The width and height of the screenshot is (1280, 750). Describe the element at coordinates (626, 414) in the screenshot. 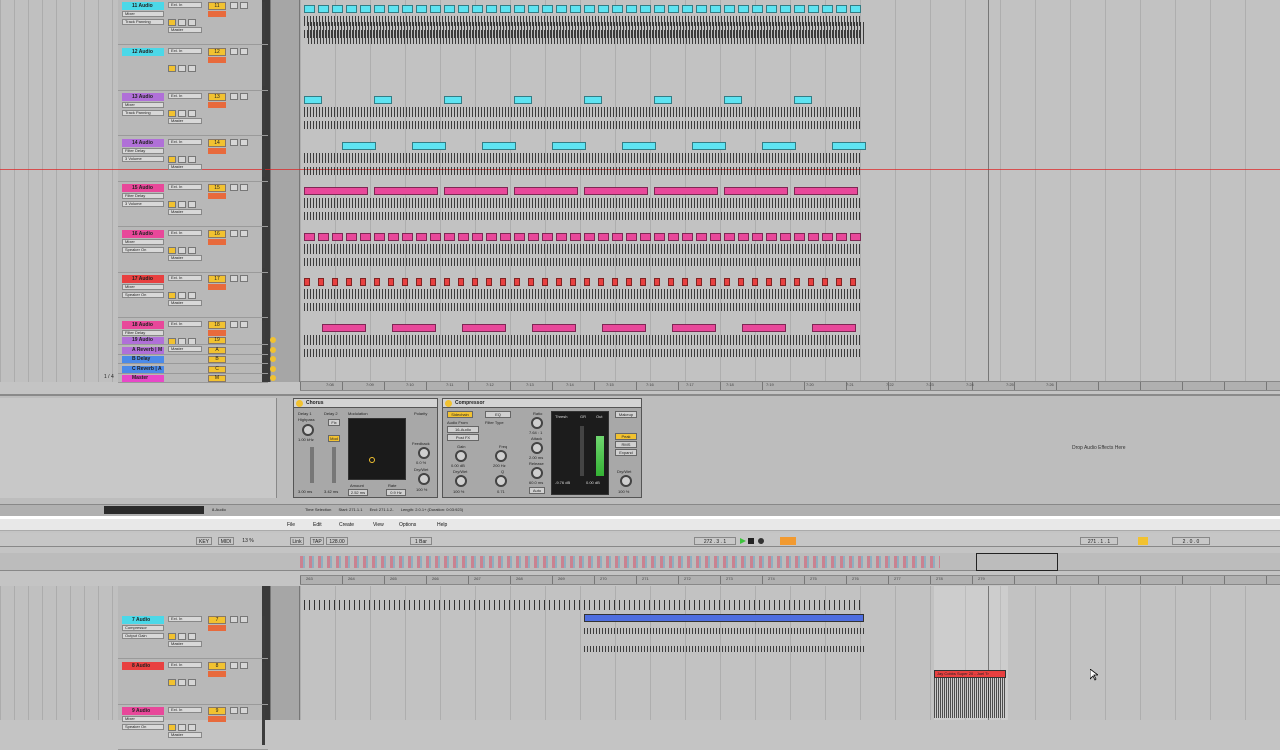

I see `compressor-makeup-button: Makeup` at that location.